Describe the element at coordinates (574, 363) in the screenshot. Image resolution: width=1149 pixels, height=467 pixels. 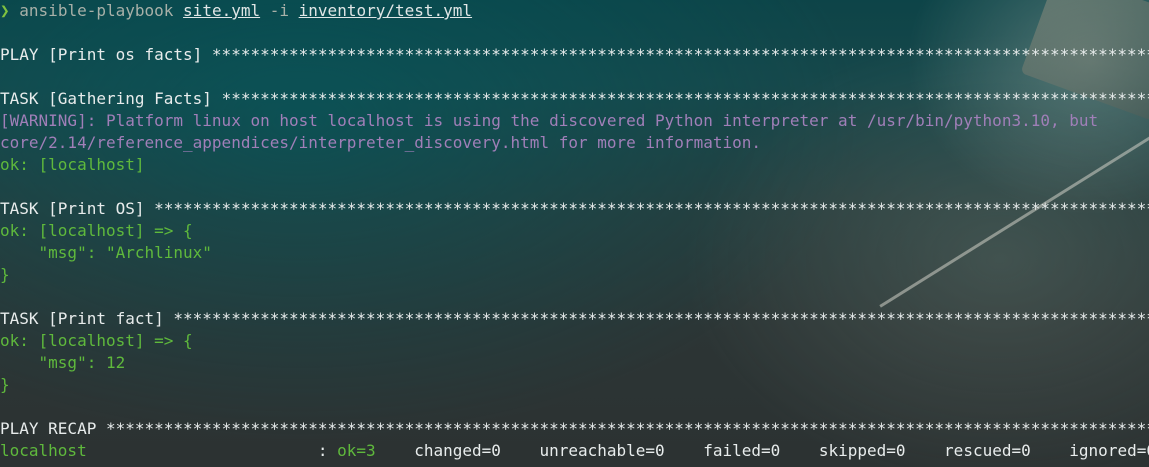
I see `task-msg-line: "msg": 12` at that location.